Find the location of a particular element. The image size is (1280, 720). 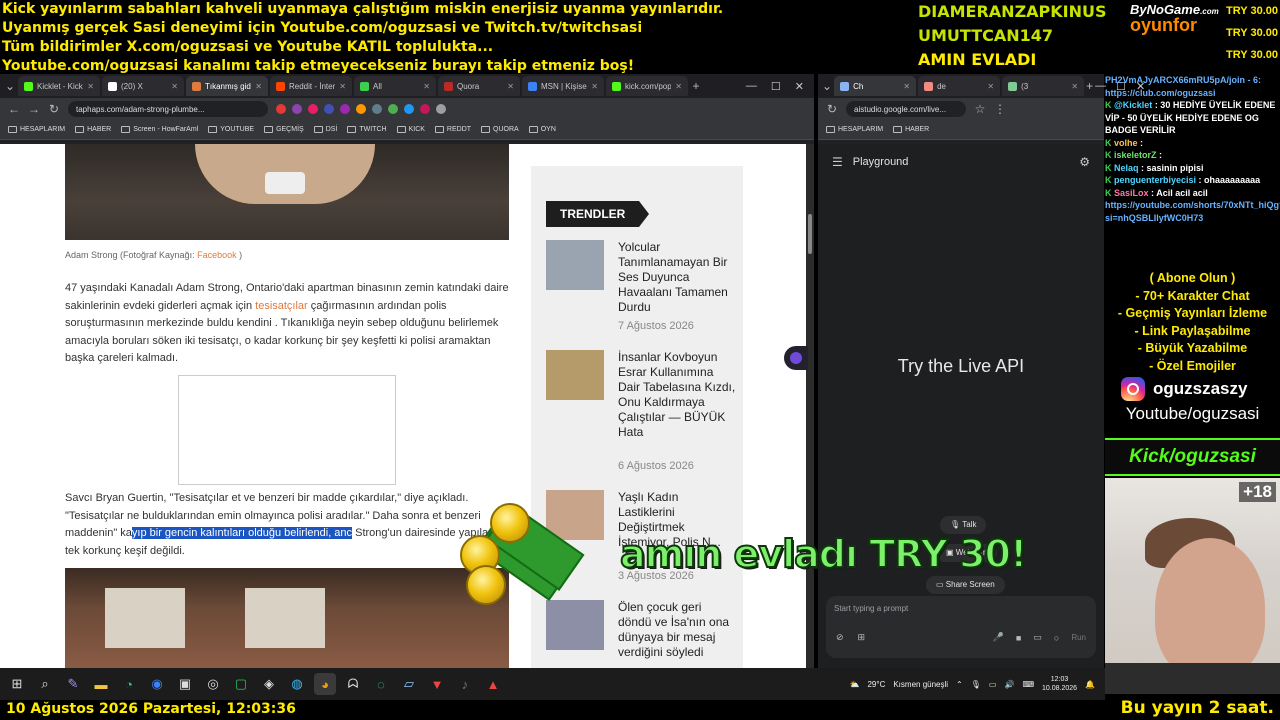

obs-icon: ◎ is located at coordinates (213, 684).